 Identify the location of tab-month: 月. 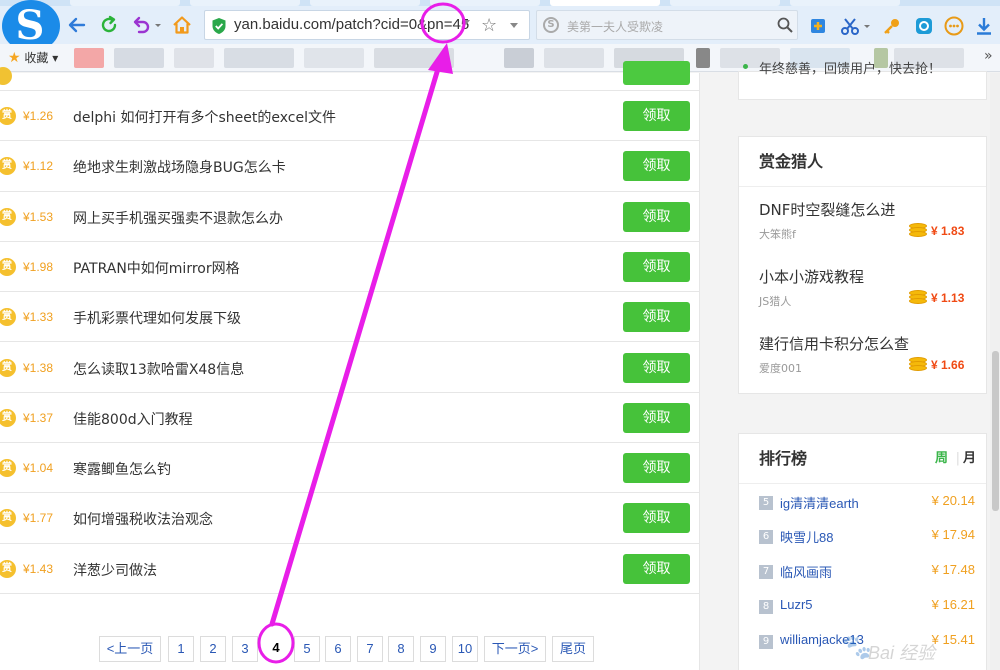
(969, 459).